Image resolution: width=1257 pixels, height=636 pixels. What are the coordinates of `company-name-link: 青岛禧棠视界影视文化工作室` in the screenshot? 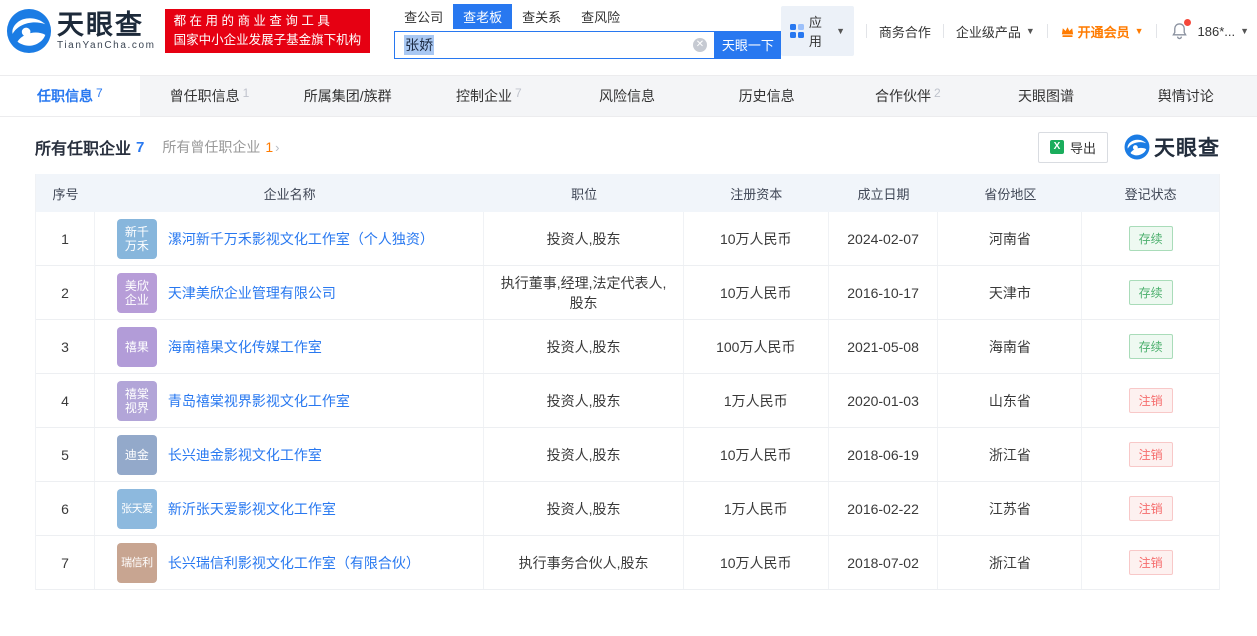 It's located at (259, 401).